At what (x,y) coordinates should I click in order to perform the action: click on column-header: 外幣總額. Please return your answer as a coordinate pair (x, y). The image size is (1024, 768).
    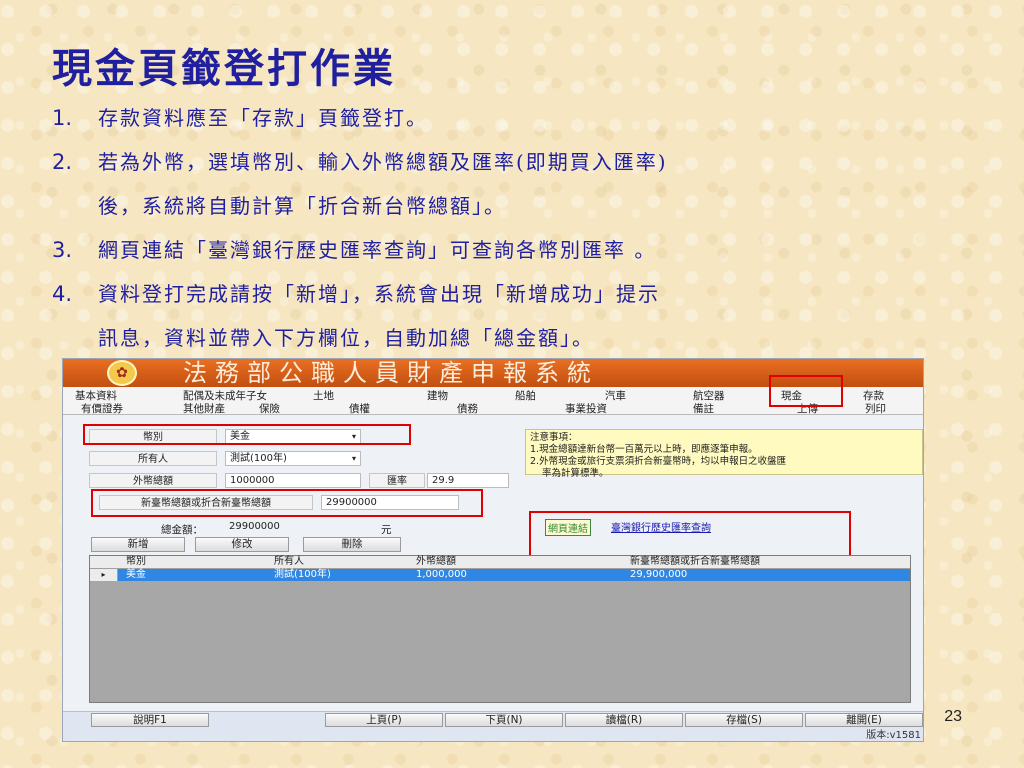
    Looking at the image, I should click on (436, 561).